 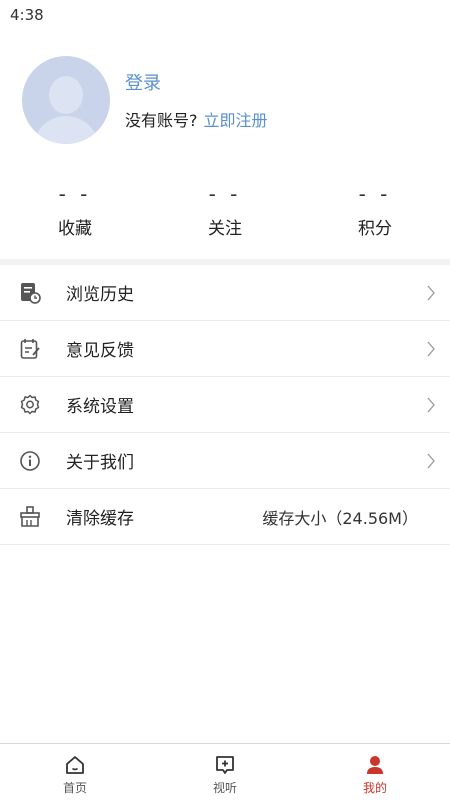 What do you see at coordinates (100, 295) in the screenshot?
I see `menu-item-label: 浏览历史` at bounding box center [100, 295].